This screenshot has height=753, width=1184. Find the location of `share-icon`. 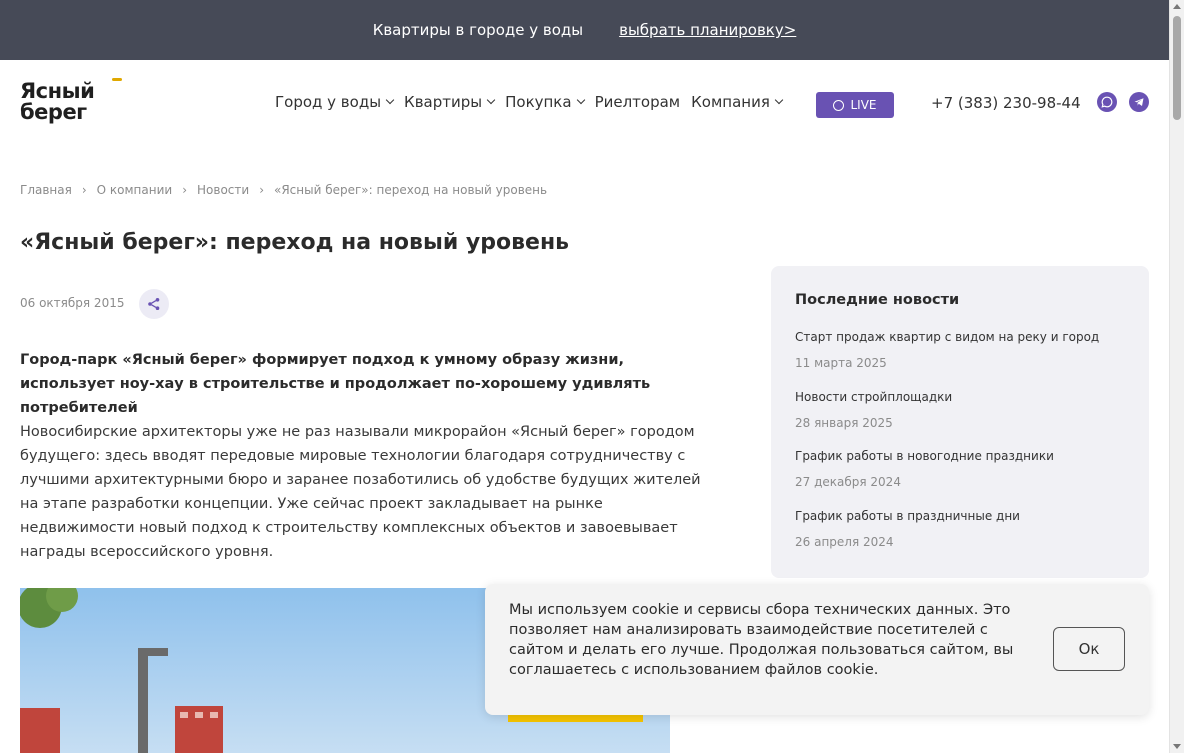

share-icon is located at coordinates (154, 304).